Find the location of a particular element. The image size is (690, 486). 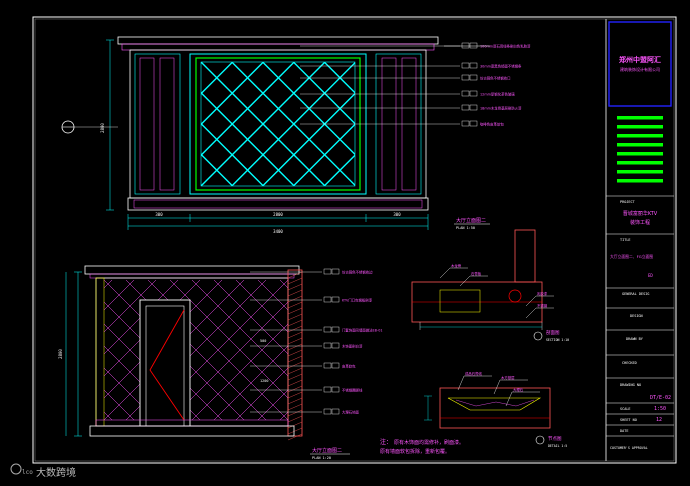

checked-label: CHECKED is located at coordinates (629, 363).